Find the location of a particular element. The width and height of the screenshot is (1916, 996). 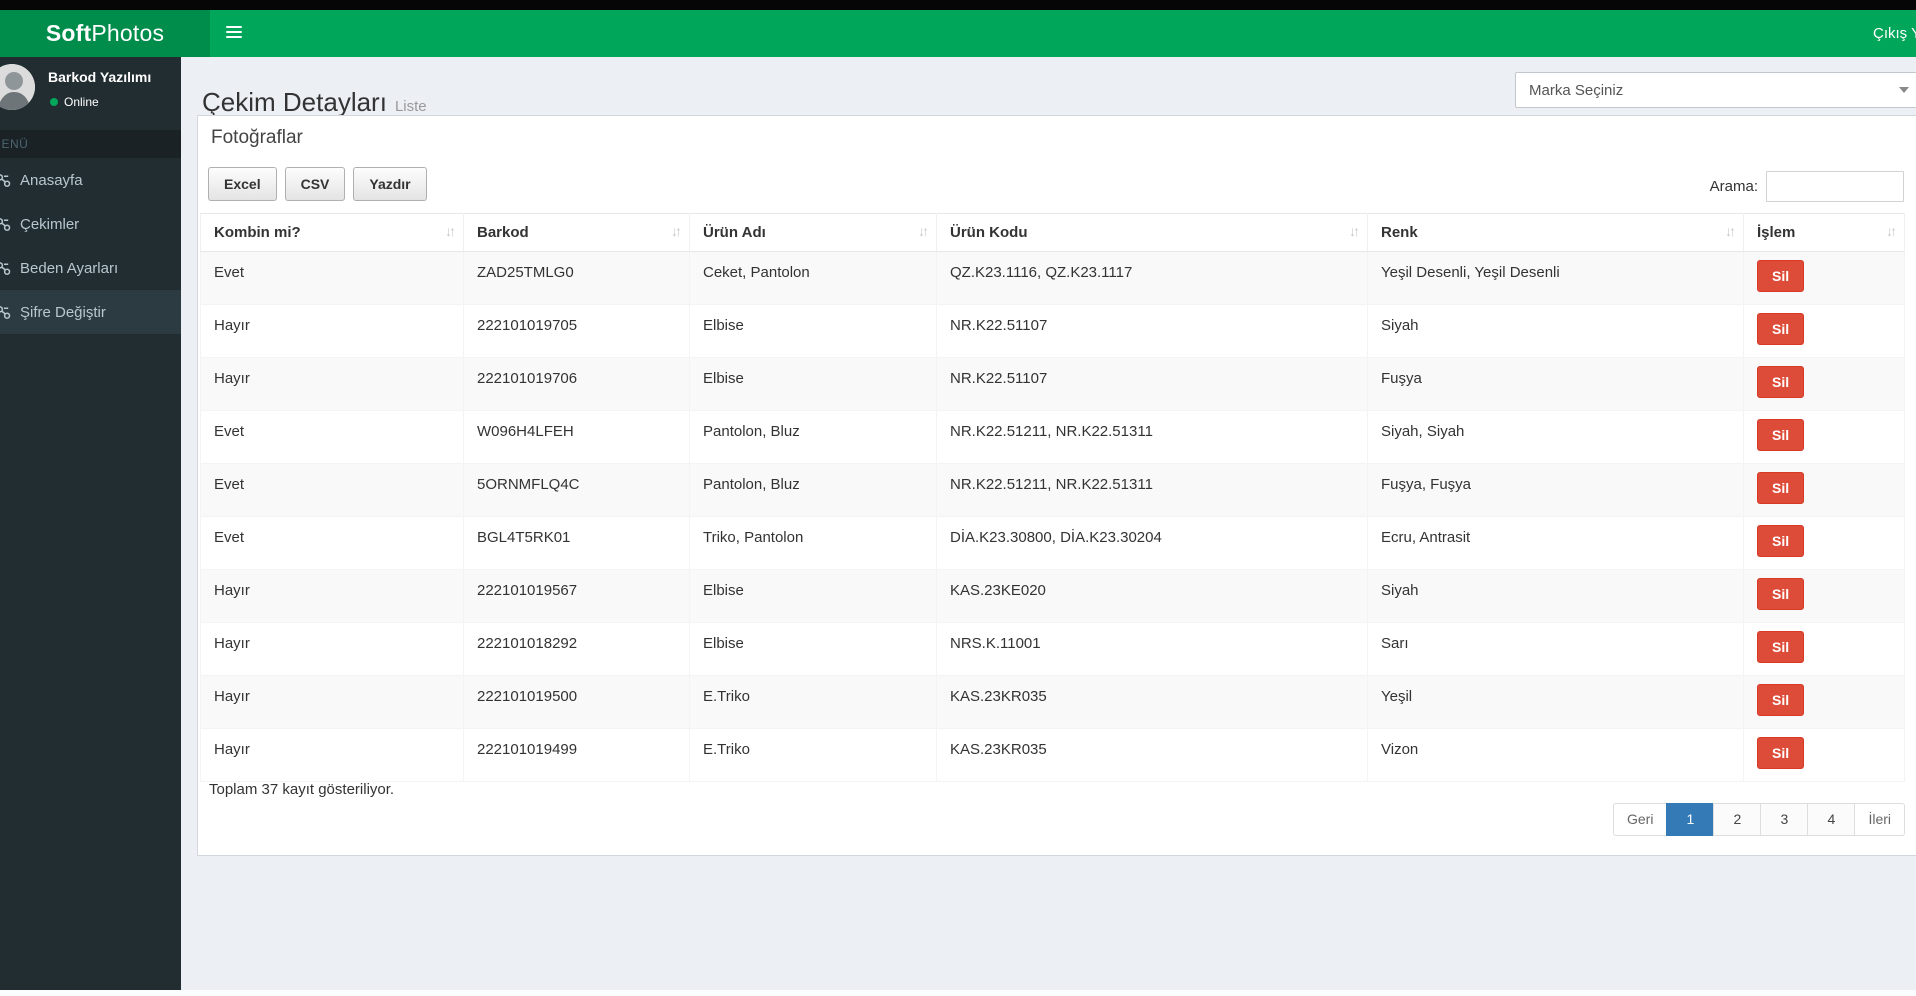

cell-urun_kodu: NR.K22.51211, NR.K22.51311 is located at coordinates (1152, 490).